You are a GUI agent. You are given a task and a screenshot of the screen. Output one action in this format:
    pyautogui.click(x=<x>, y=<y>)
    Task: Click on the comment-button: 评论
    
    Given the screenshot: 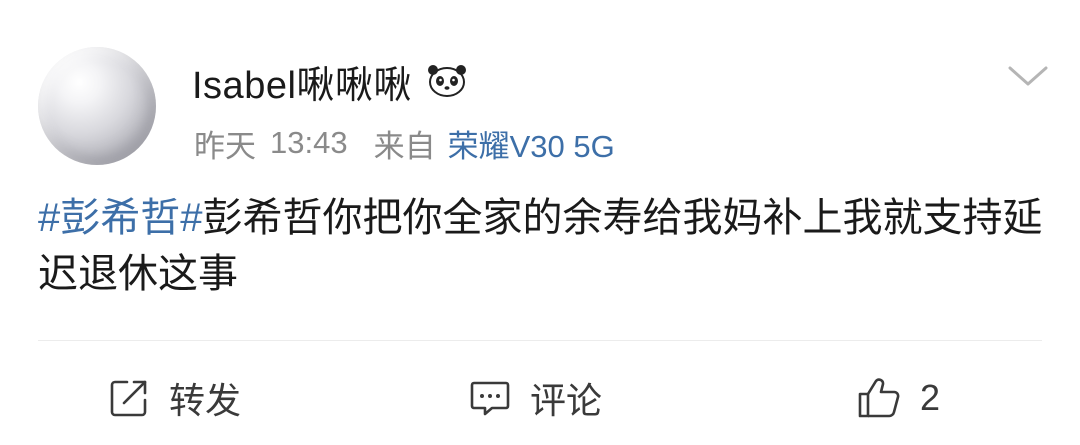 What is the action you would take?
    pyautogui.click(x=535, y=398)
    